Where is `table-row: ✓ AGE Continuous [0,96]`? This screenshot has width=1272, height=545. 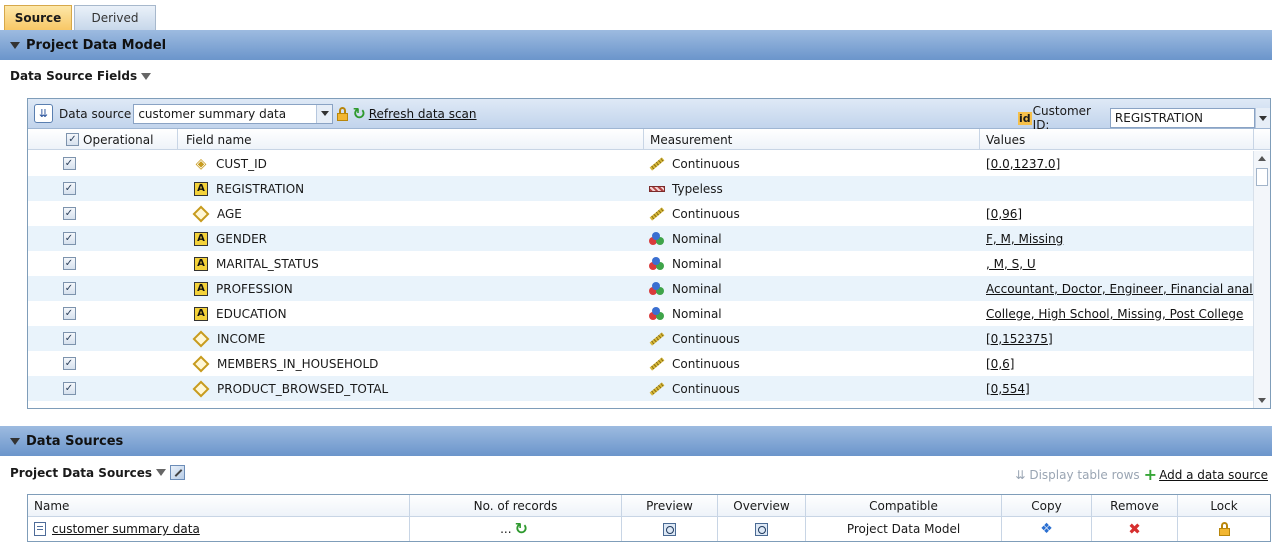 table-row: ✓ AGE Continuous [0,96] is located at coordinates (641, 213).